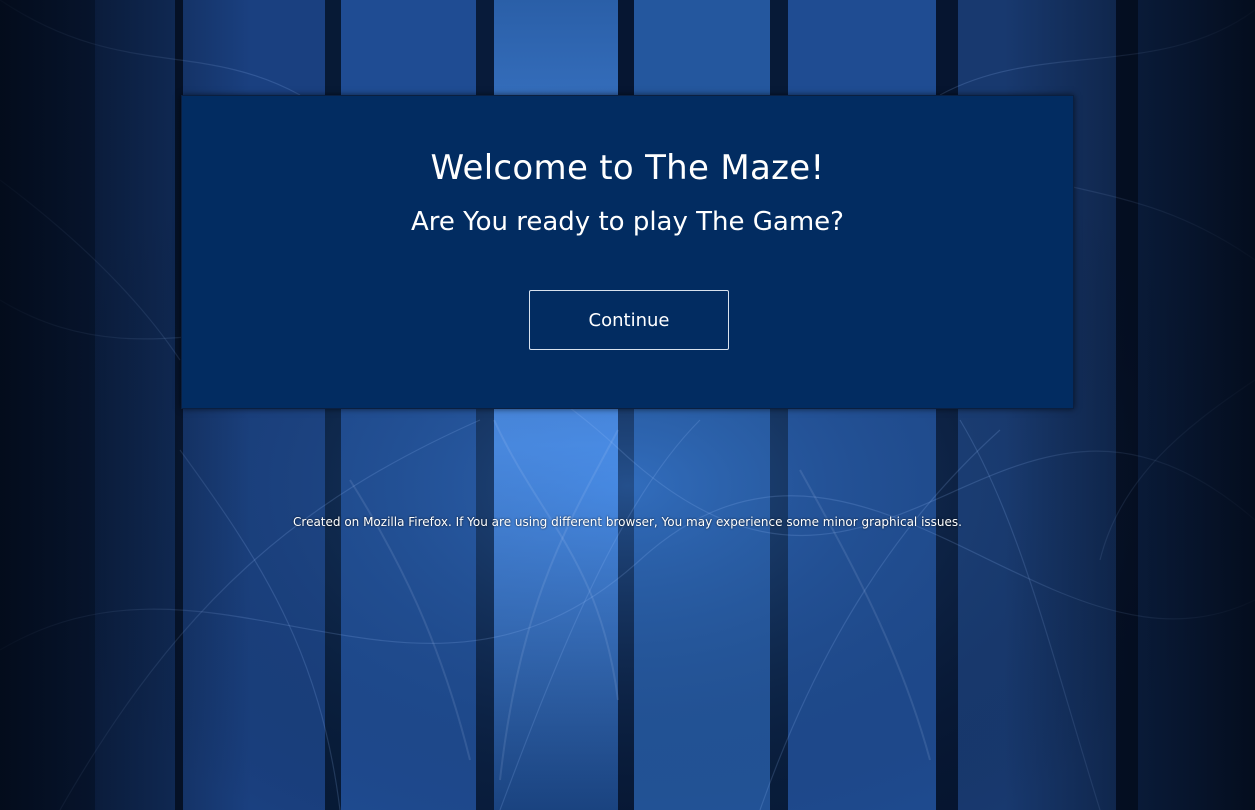 This screenshot has width=1255, height=810. I want to click on welcome-title: Welcome to The Maze!, so click(627, 168).